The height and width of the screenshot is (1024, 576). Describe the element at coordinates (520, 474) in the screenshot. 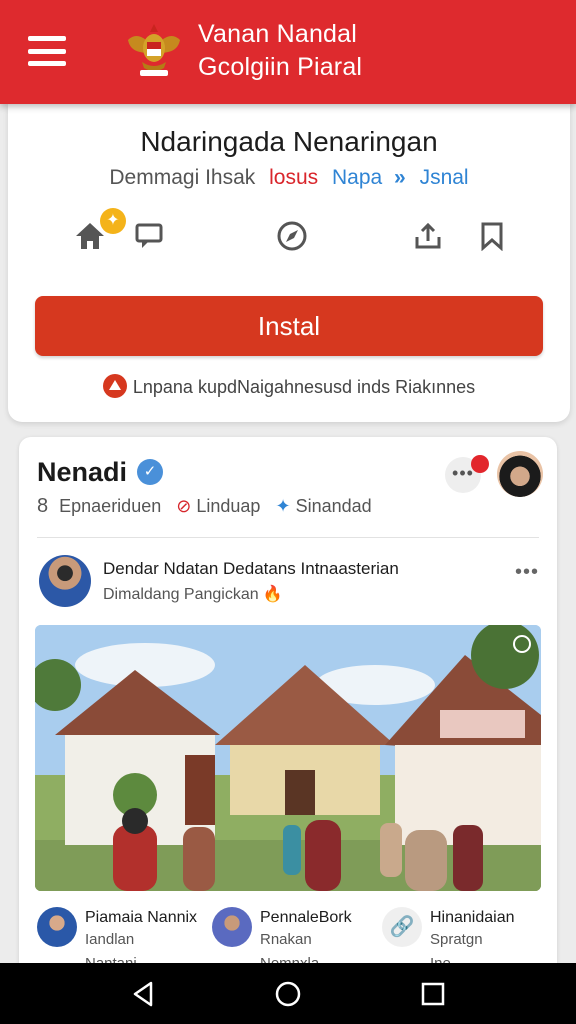

I see `page-avatar` at that location.